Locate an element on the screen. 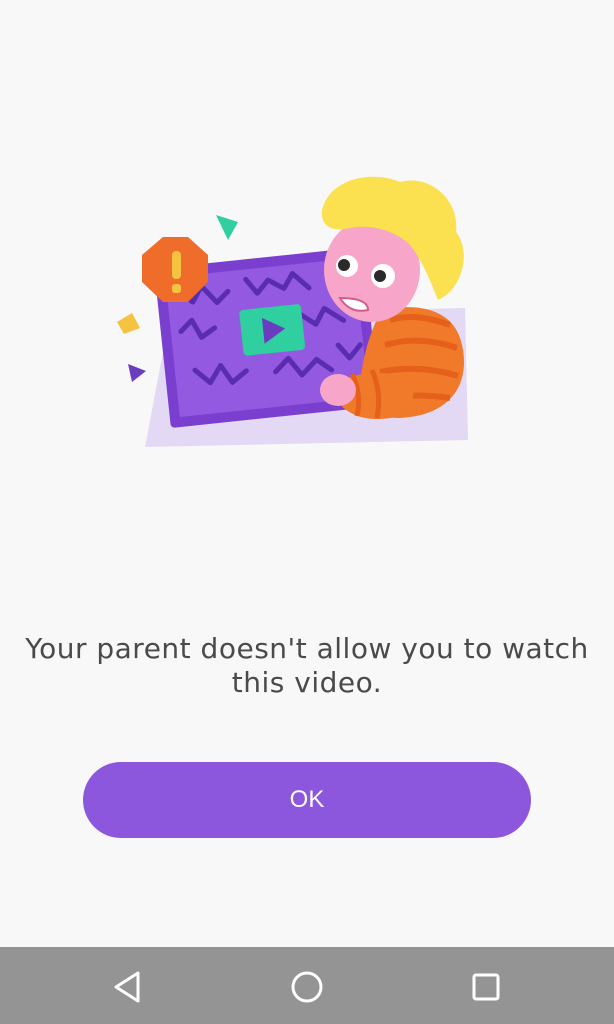  sparkle-teal is located at coordinates (227, 227).